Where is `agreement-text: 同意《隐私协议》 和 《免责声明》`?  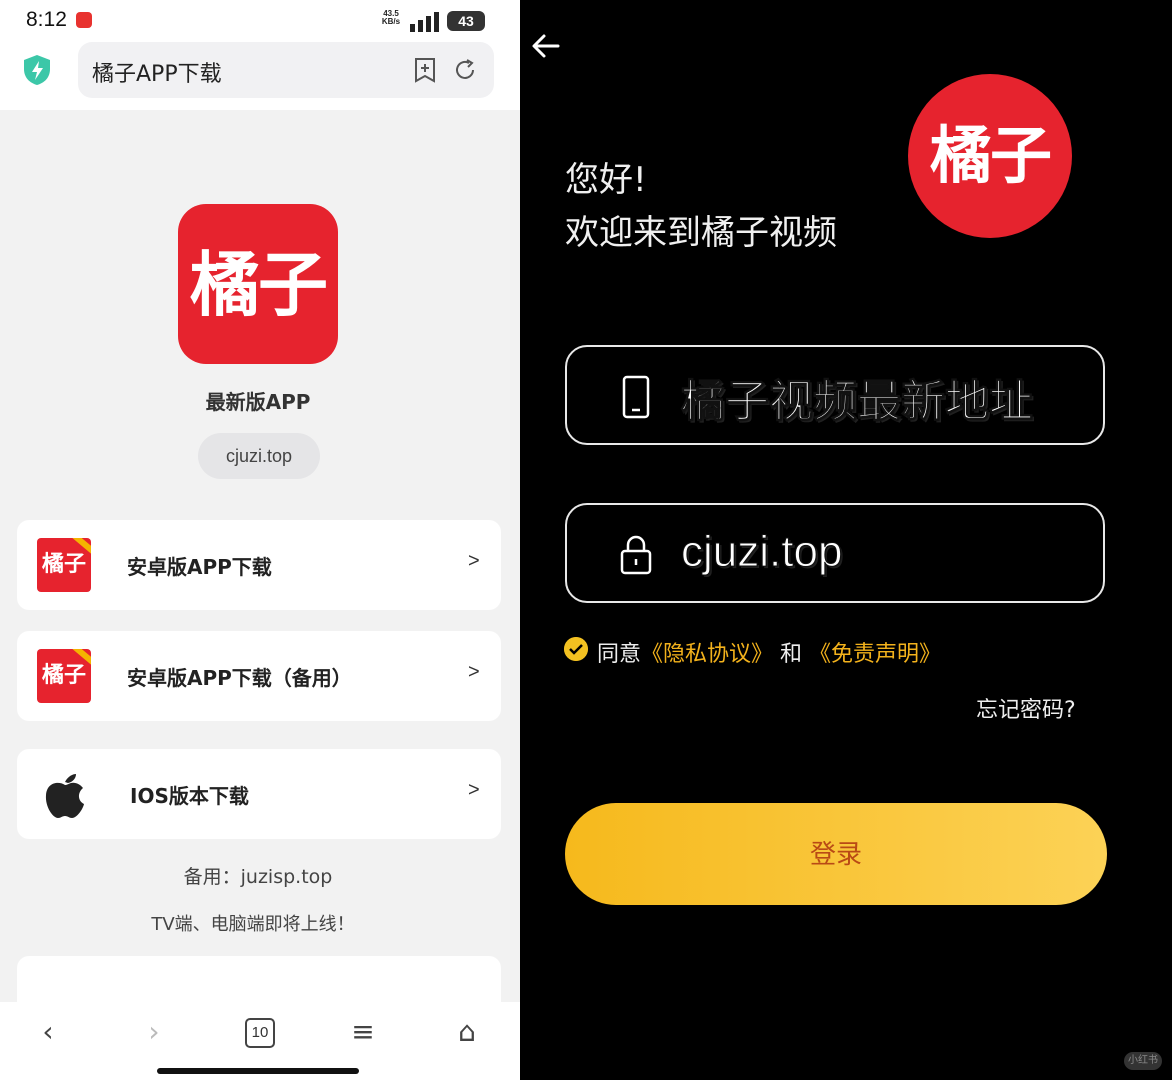 agreement-text: 同意《隐私协议》 和 《免责声明》 is located at coordinates (769, 652).